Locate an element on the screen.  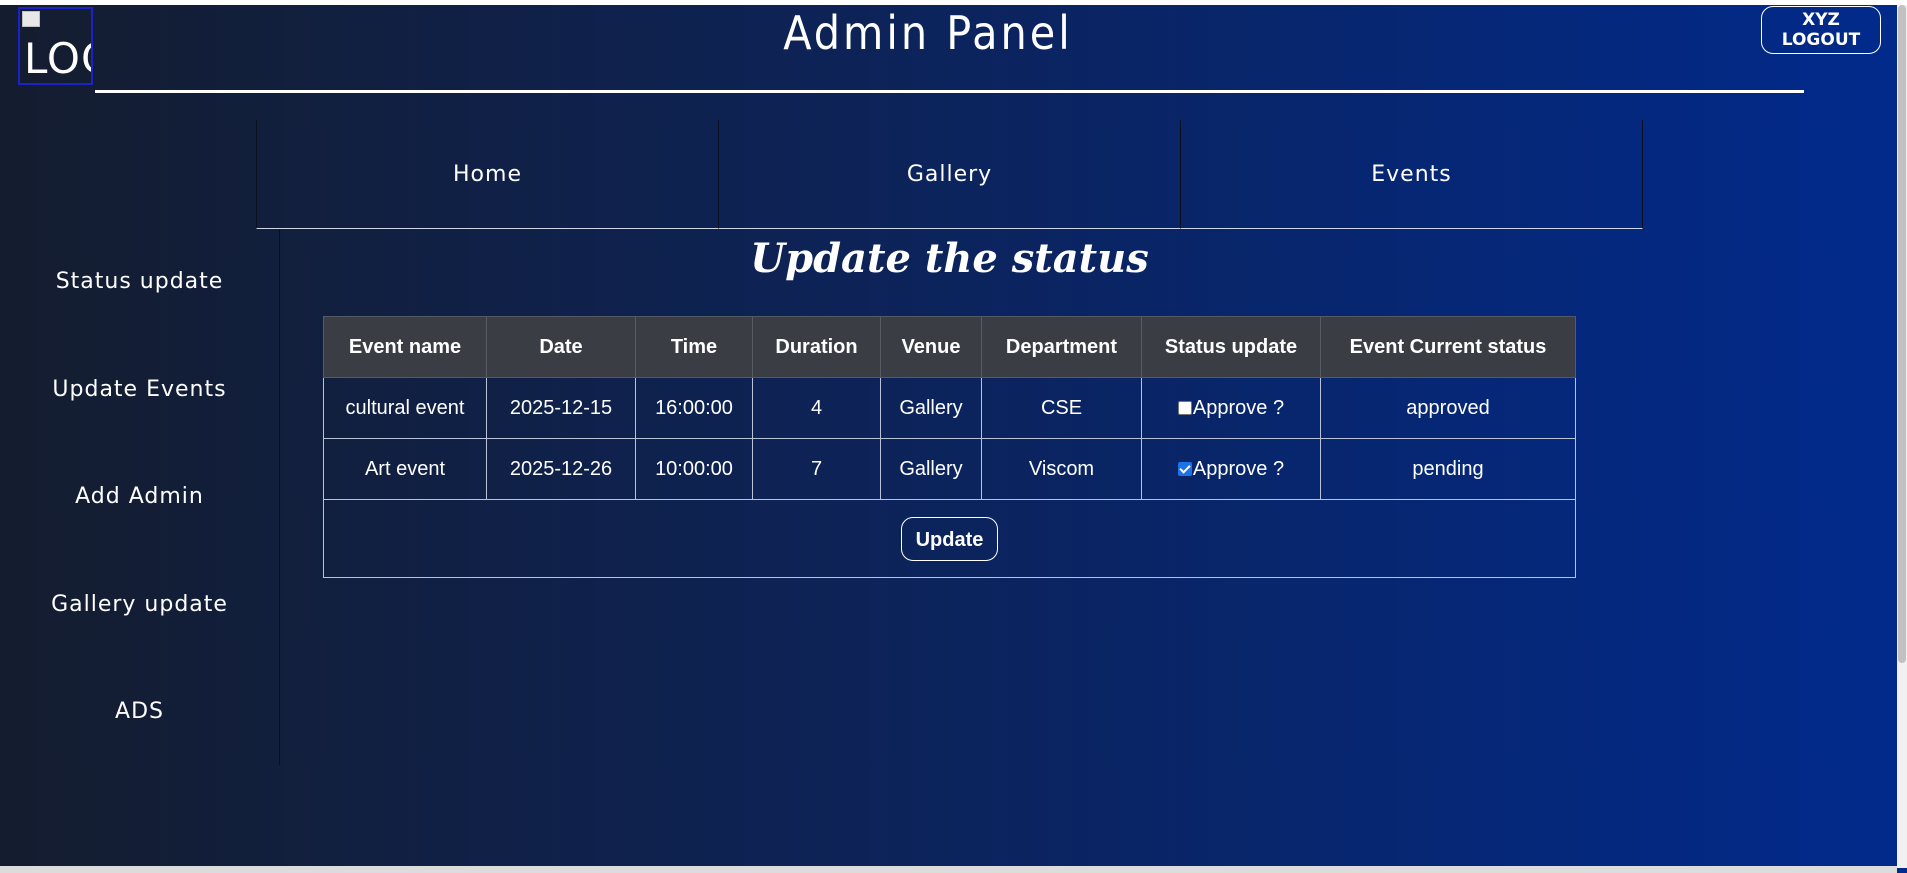
sidebar-item-gallery-update: Gallery update is located at coordinates (139, 604).